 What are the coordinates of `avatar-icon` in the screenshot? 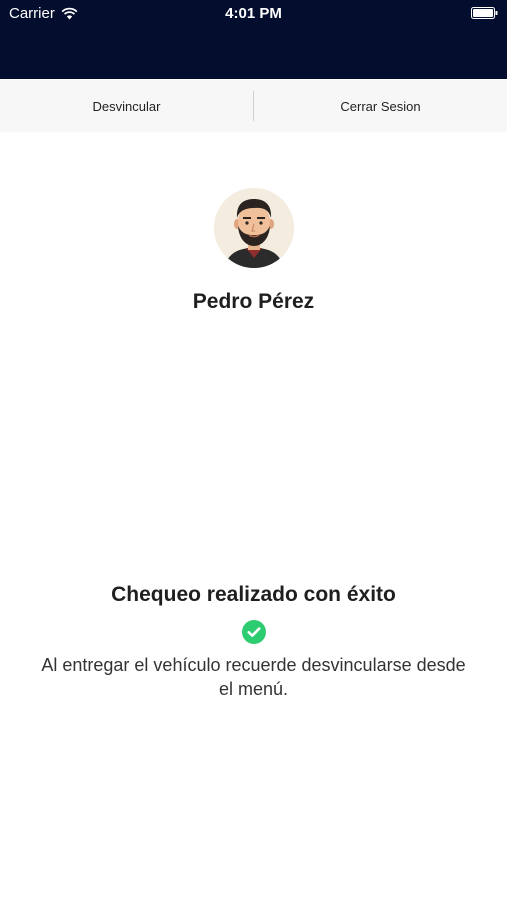 It's located at (254, 228).